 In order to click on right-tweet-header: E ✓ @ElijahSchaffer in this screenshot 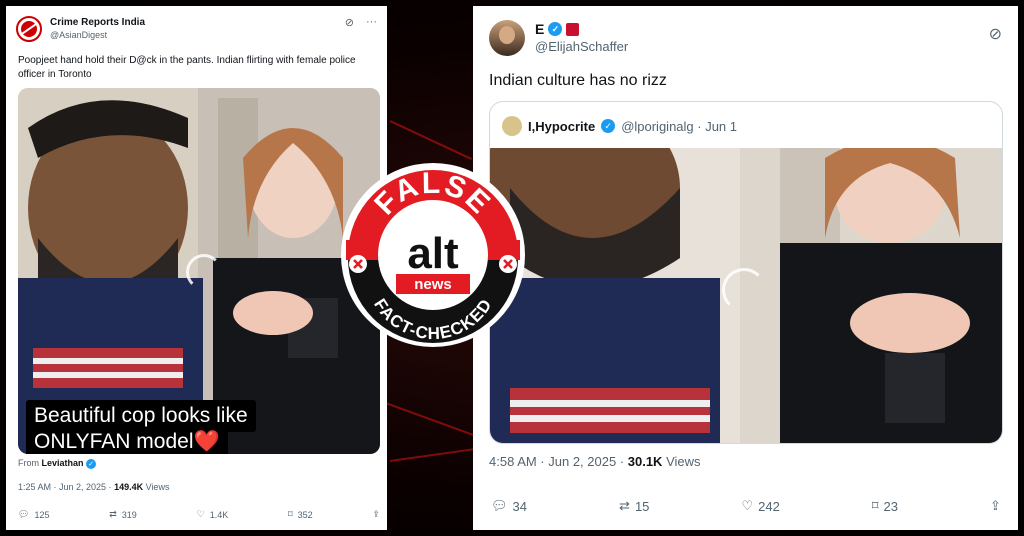, I will do `click(558, 38)`.